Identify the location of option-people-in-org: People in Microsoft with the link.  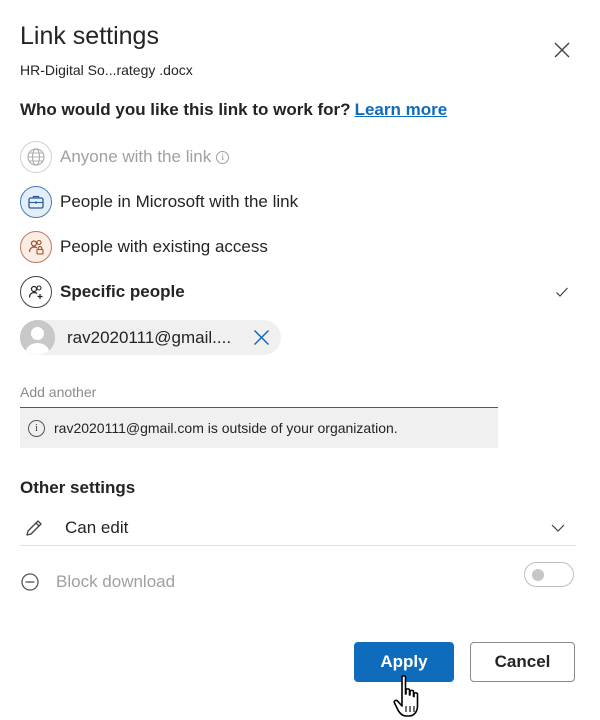
(300, 202).